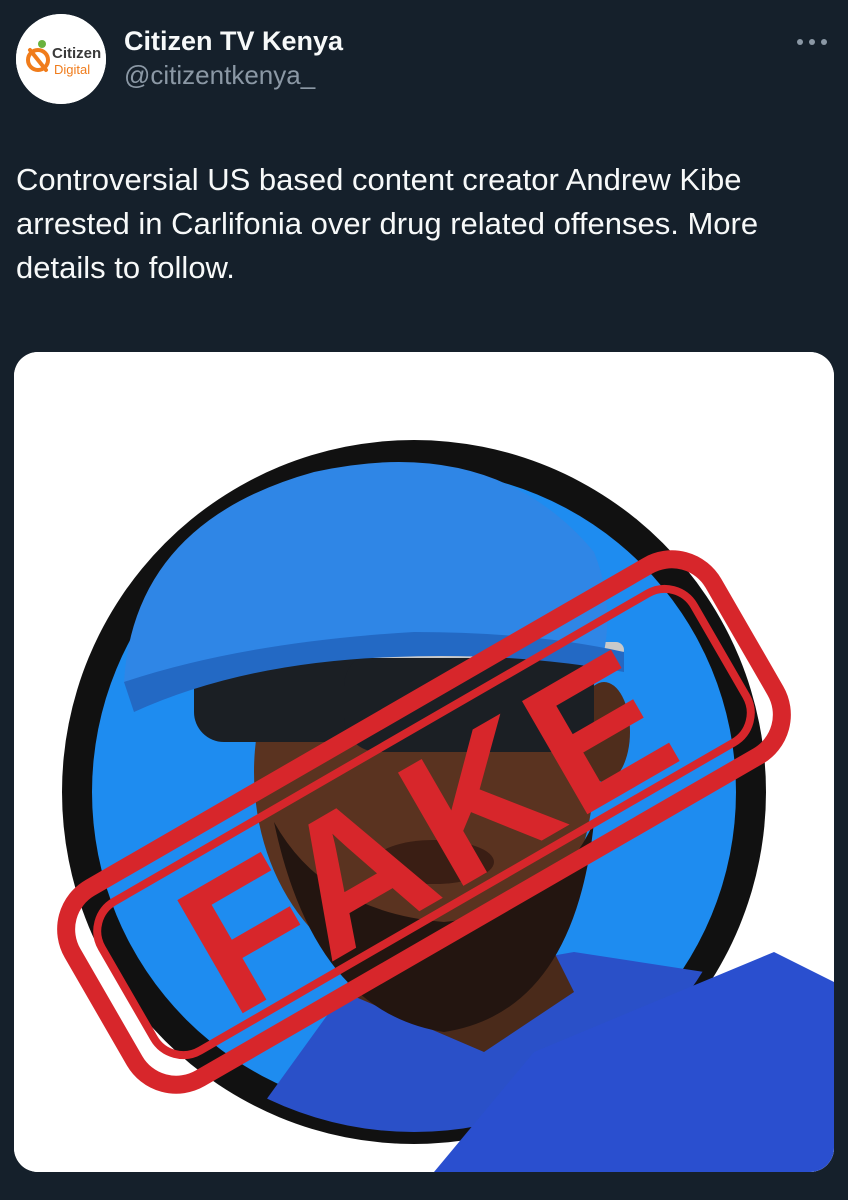  What do you see at coordinates (233, 41) in the screenshot?
I see `display-name: Citizen TV Kenya` at bounding box center [233, 41].